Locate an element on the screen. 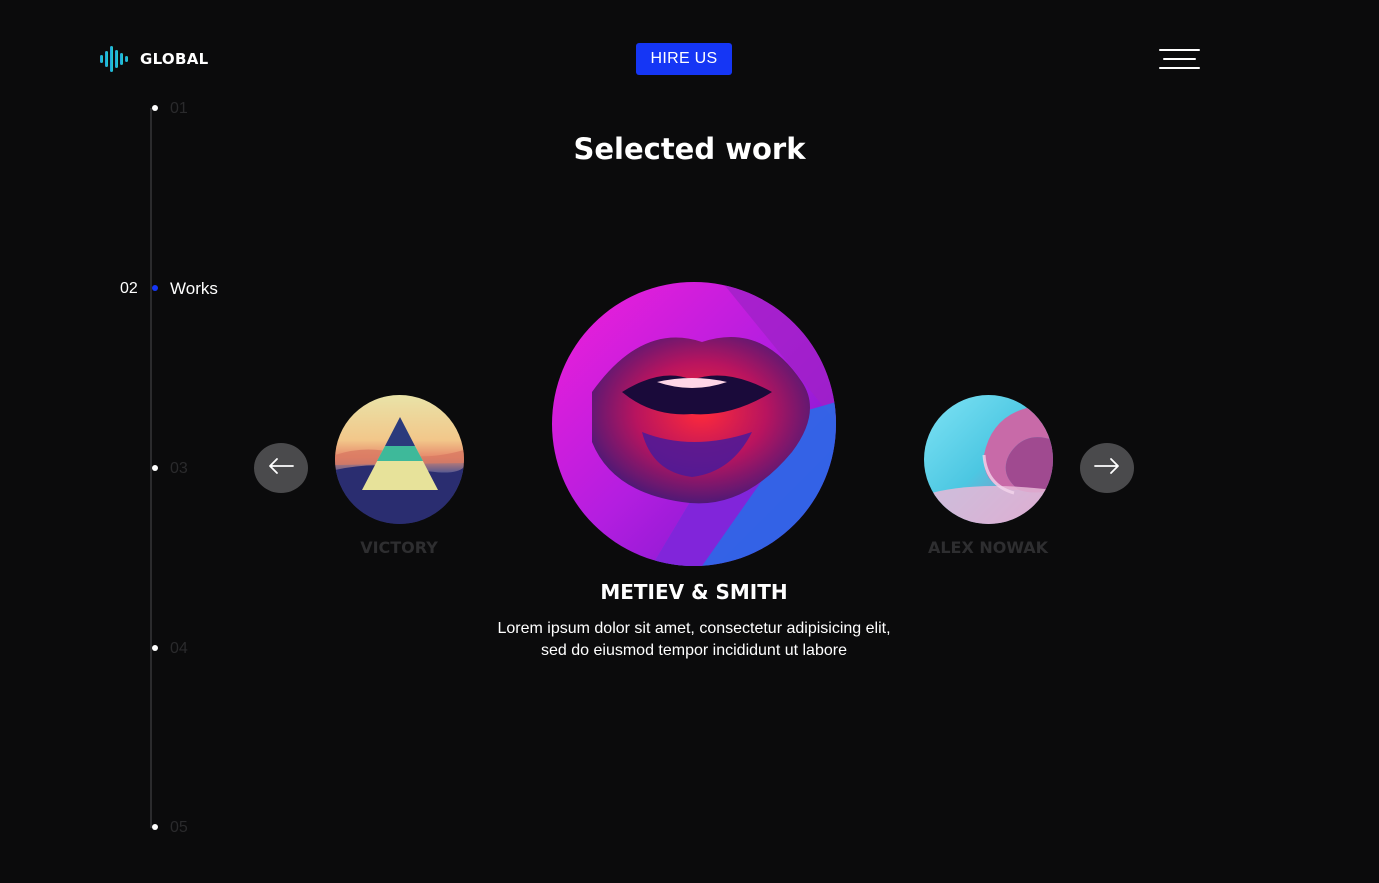 Image resolution: width=1379 pixels, height=883 pixels. next-button is located at coordinates (1107, 468).